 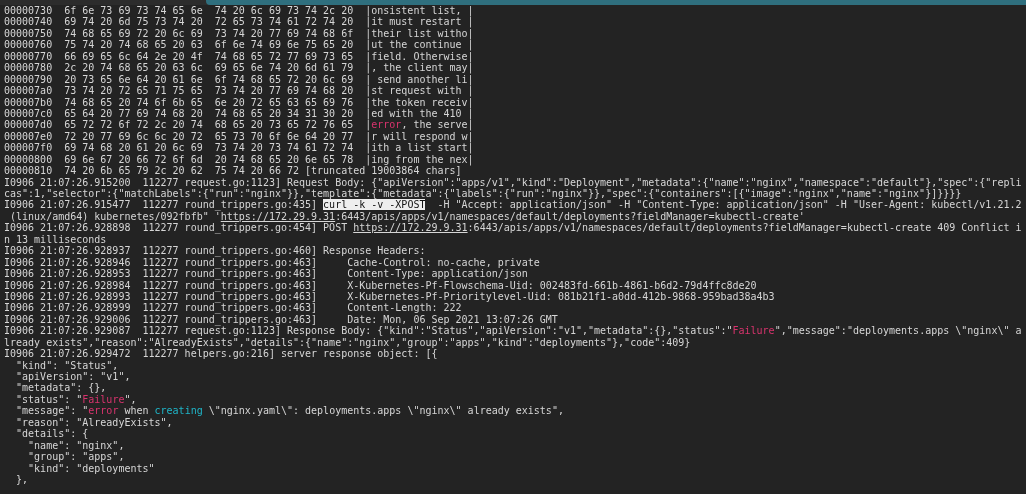 What do you see at coordinates (239, 79) in the screenshot?
I see `terminal-line: 00000790 20 73 65 6e 64 20 61 6e 6f 74 68 65 72 20 6c 69 | send another li|` at bounding box center [239, 79].